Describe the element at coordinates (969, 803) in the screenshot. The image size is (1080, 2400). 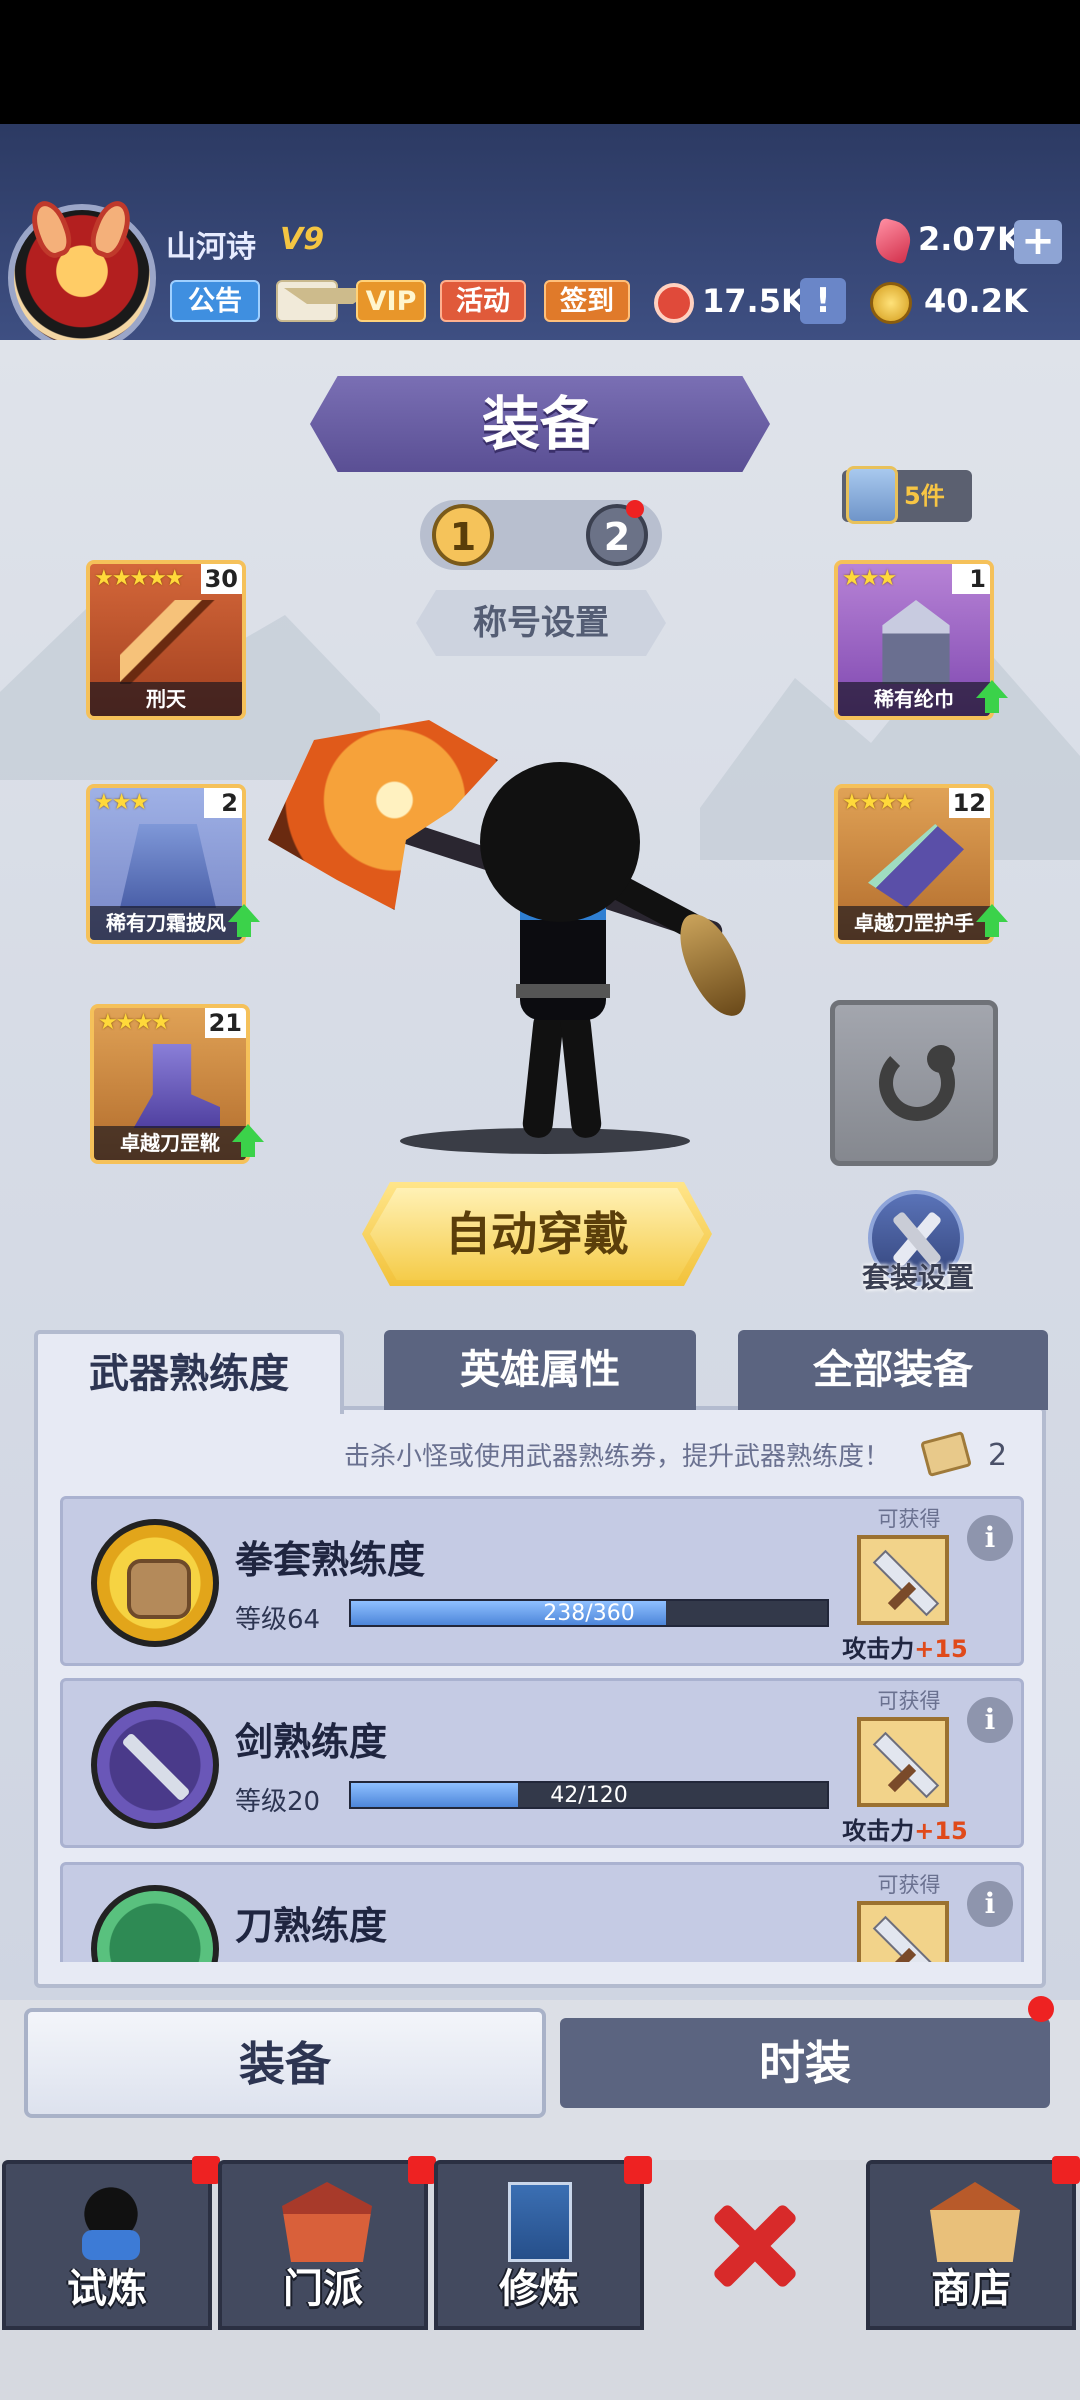
I see `slot-level: 12` at that location.